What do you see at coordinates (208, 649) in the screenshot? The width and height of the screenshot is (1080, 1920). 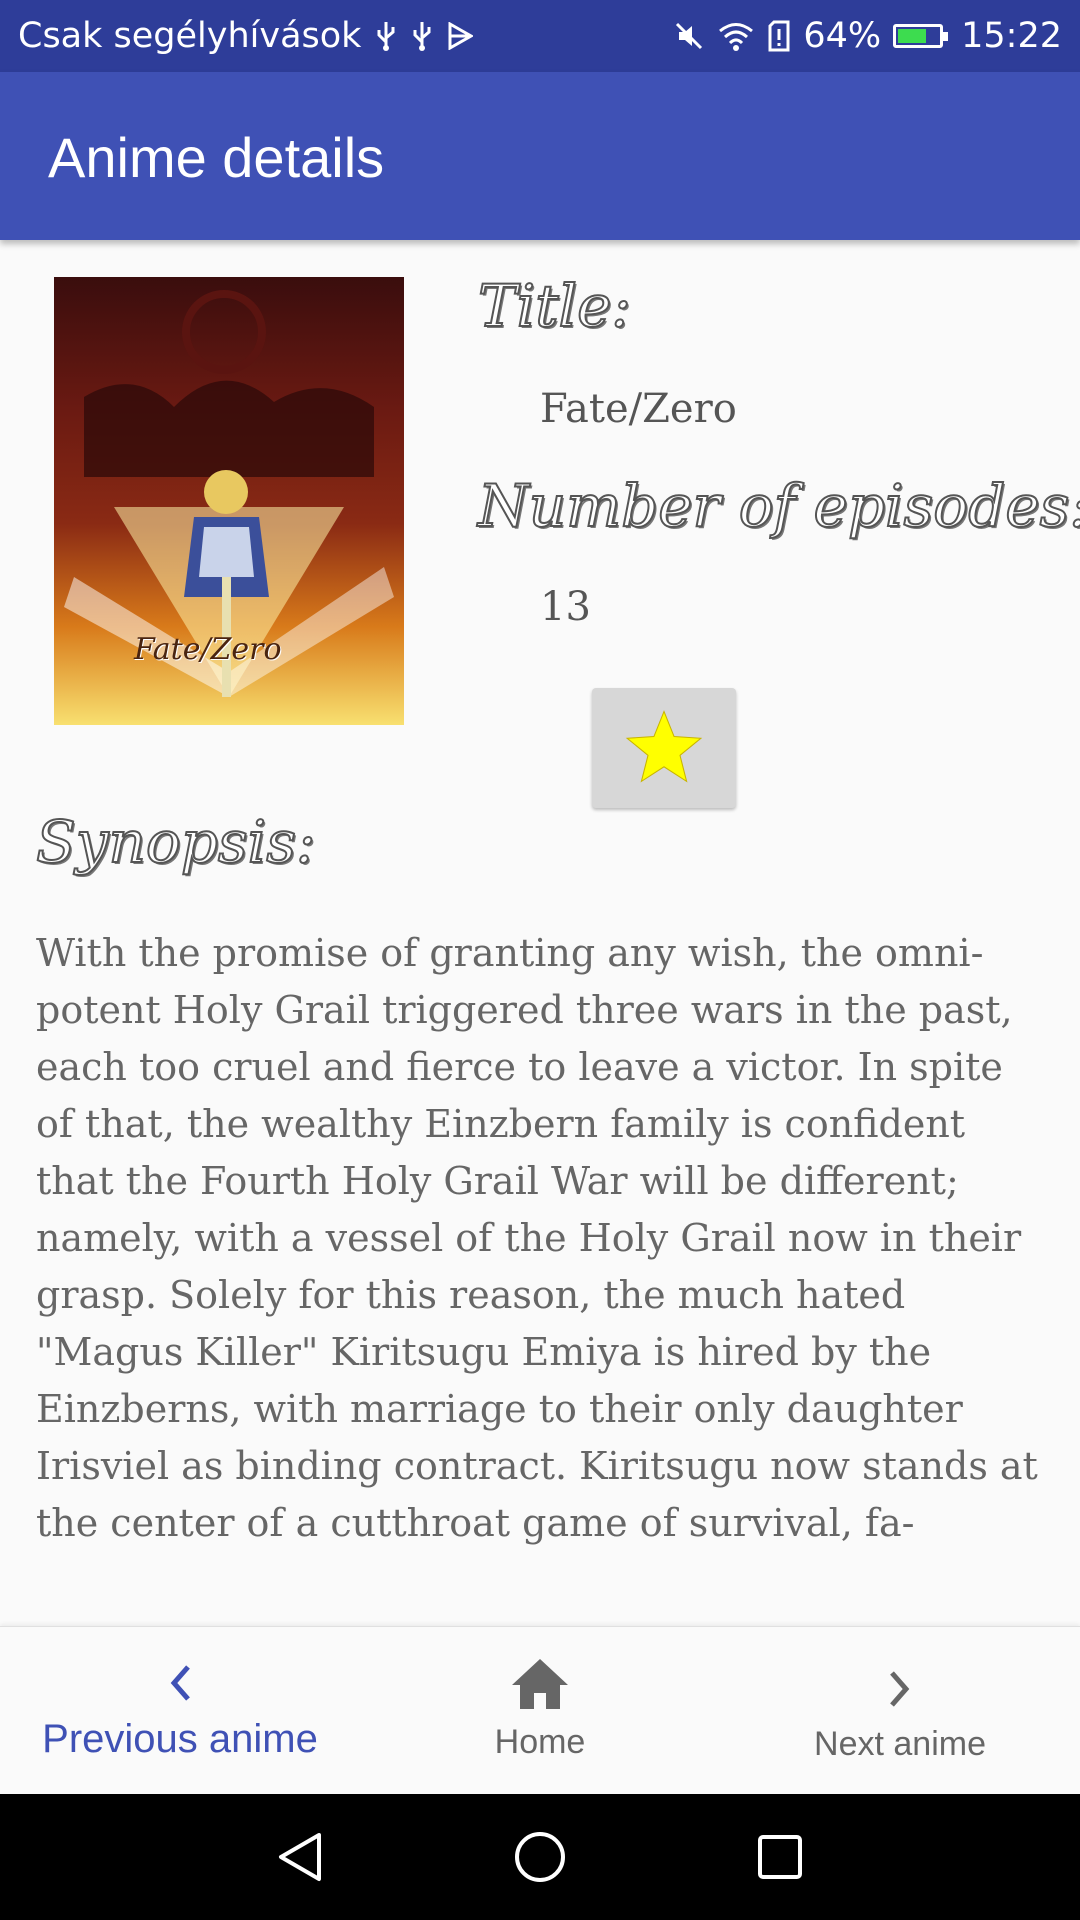 I see `poster-caption: Fate/Zero` at bounding box center [208, 649].